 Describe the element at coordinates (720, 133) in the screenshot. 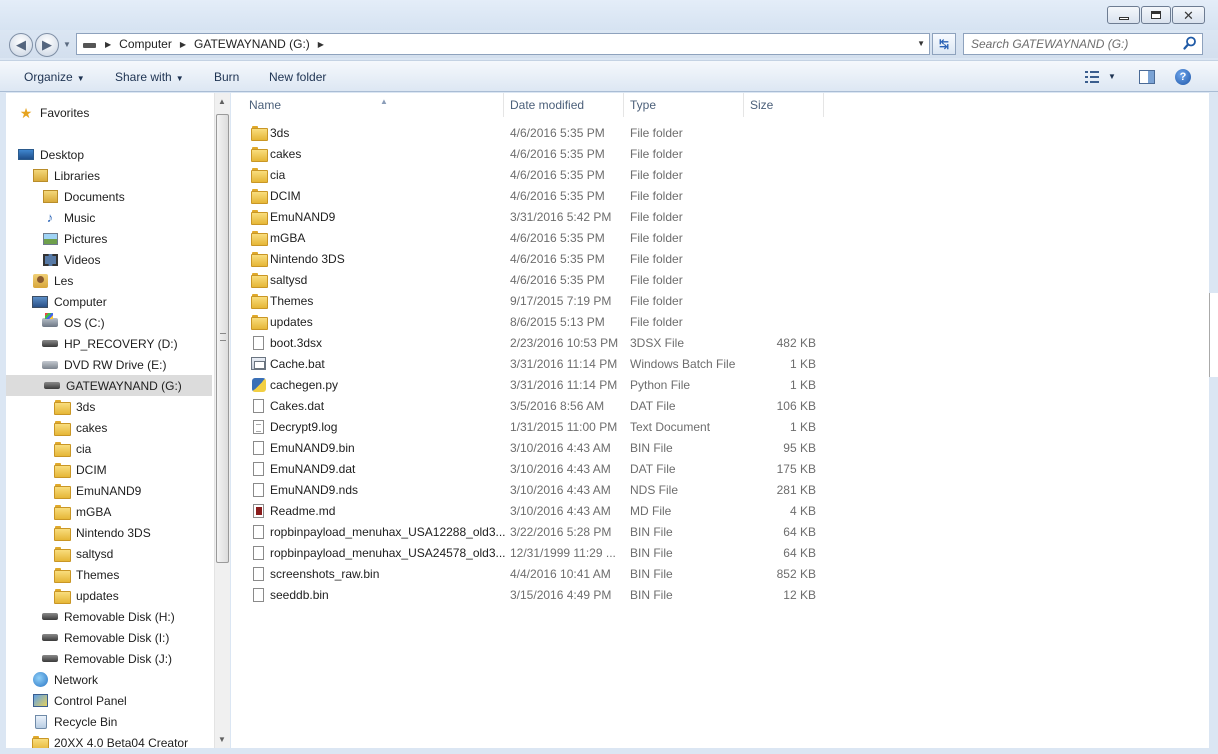

I see `file-row: 3ds 4/6/2016 5:35 PM File folder` at that location.